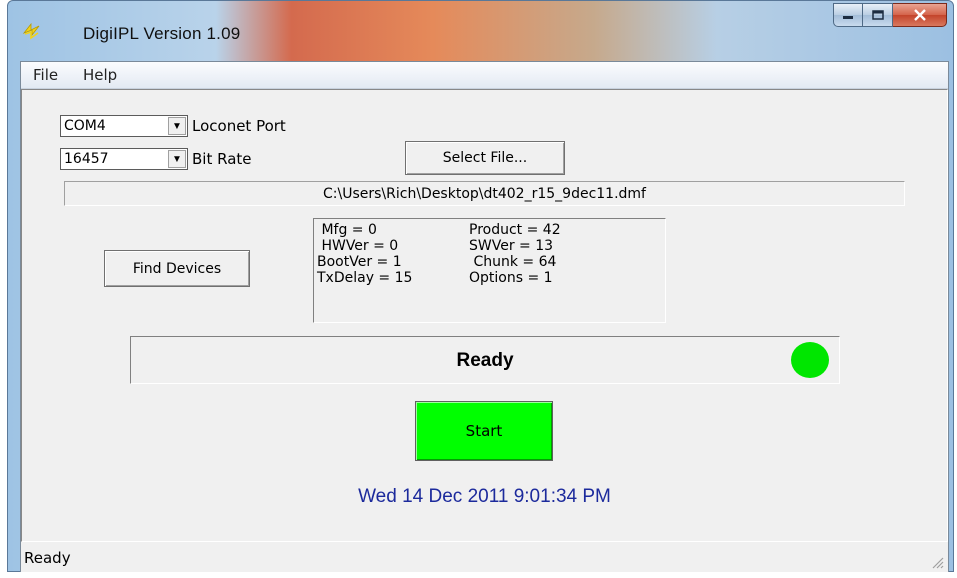 The image size is (957, 578). Describe the element at coordinates (480, 31) in the screenshot. I see `title-bar: DigiIPL Version 1.09` at that location.